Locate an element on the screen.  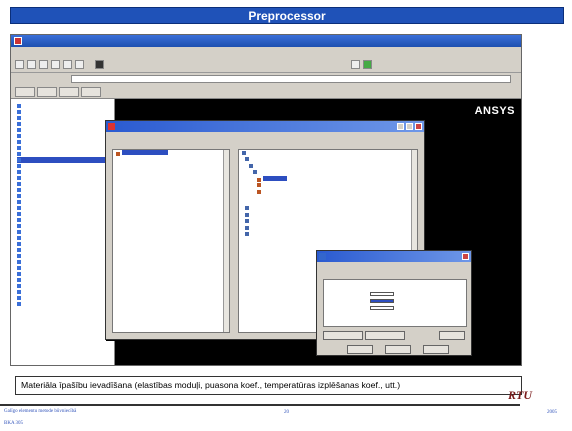
minimize-icon is located at coordinates (400, 126).